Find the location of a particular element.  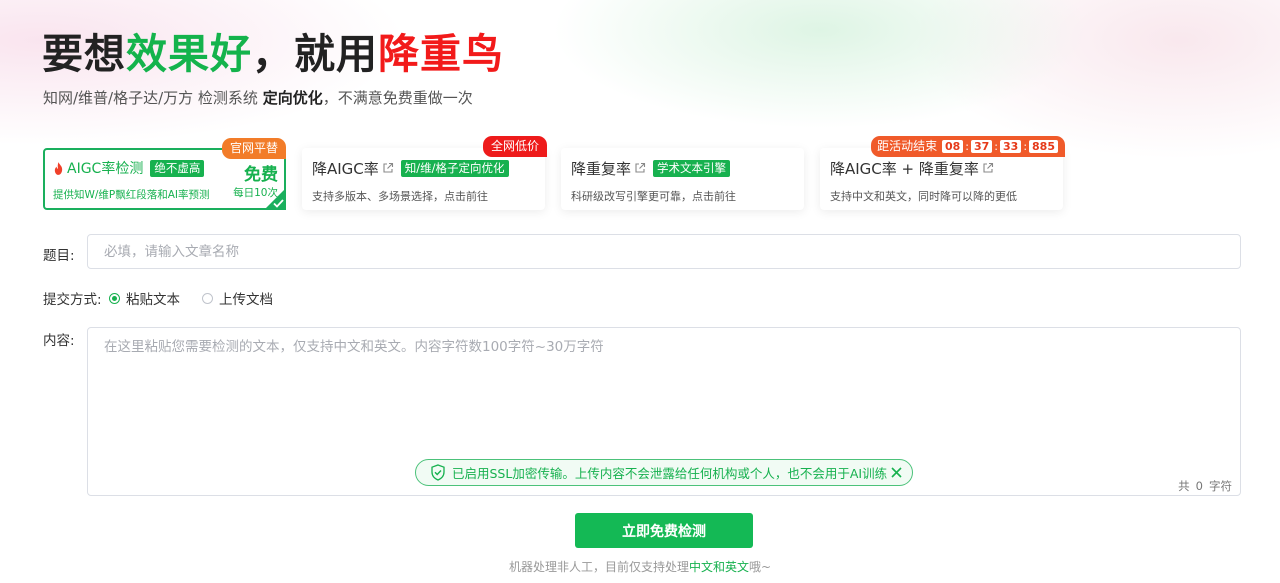

countdown-millis: 885 is located at coordinates (1043, 146).